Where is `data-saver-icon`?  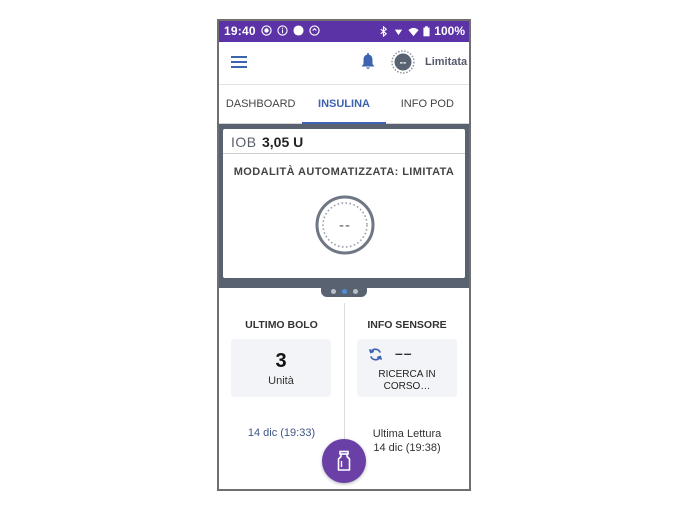
data-saver-icon is located at coordinates (314, 30).